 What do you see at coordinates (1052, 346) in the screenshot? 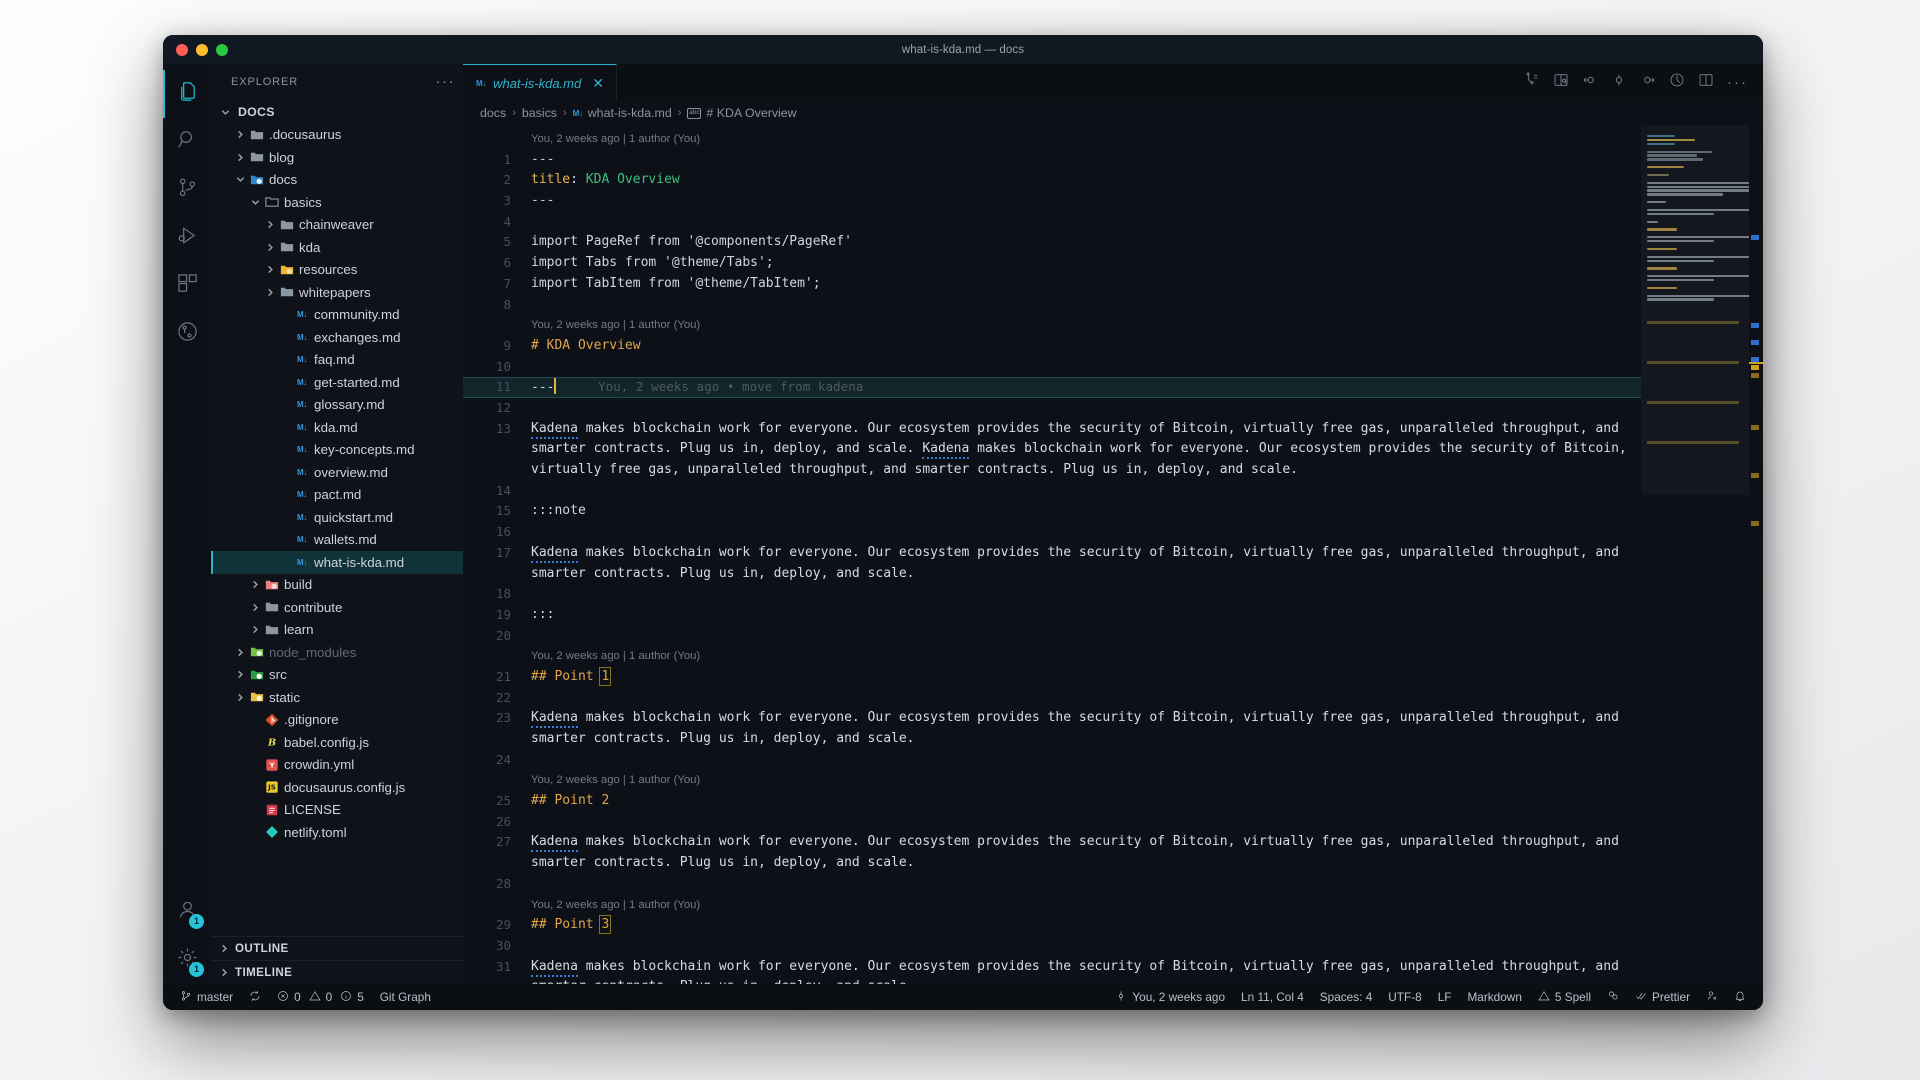
I see `code-line-9: 9 # KDA Overview` at bounding box center [1052, 346].